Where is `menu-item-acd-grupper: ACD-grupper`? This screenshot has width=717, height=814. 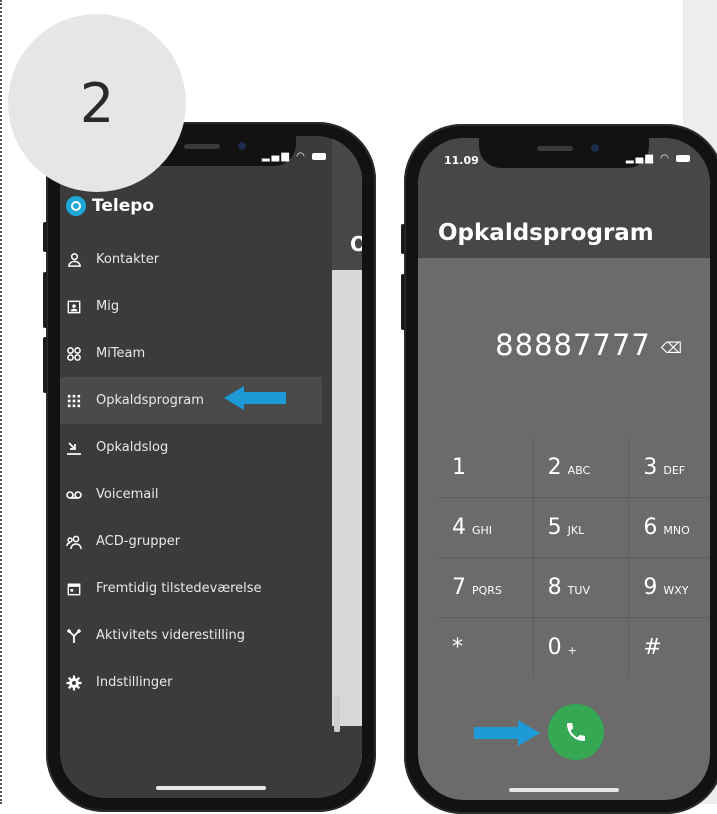
menu-item-acd-grupper: ACD-grupper is located at coordinates (191, 541).